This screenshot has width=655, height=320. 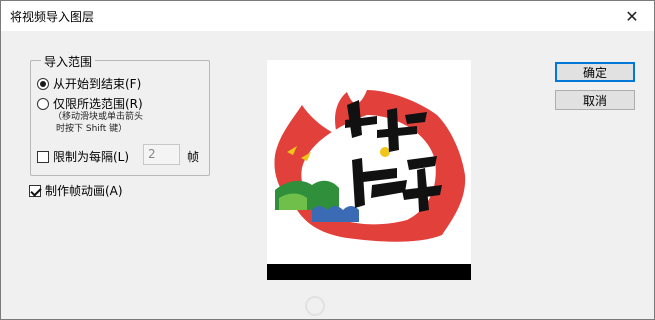 What do you see at coordinates (327, 16) in the screenshot?
I see `title-bar: 将视频导入图层 ✕` at bounding box center [327, 16].